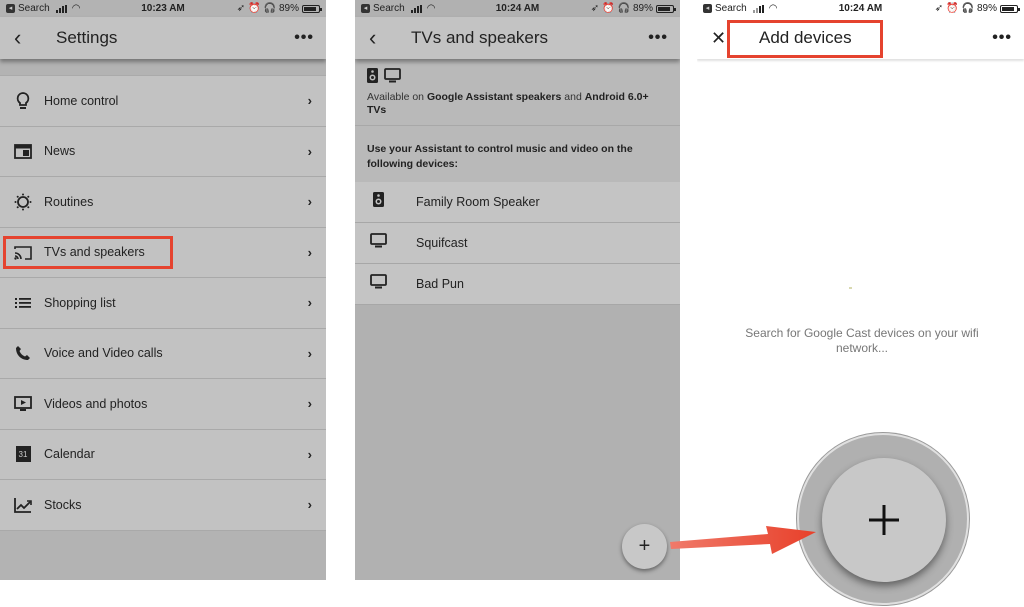 The image size is (1024, 607). I want to click on news-icon, so click(23, 151).